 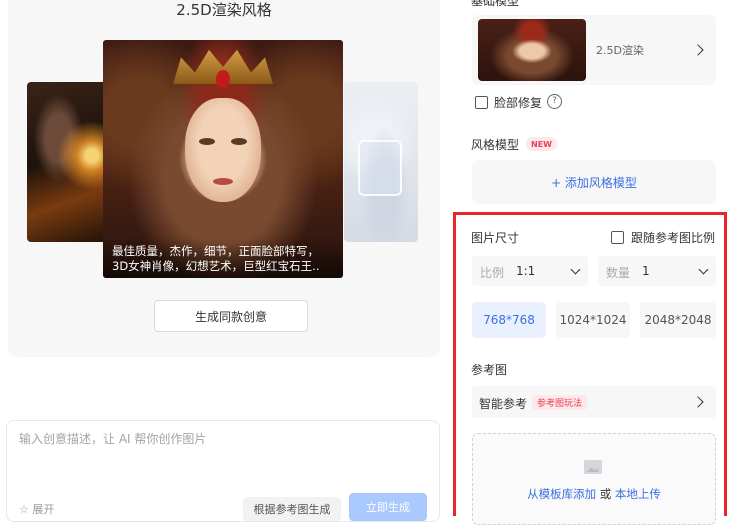 What do you see at coordinates (495, 145) in the screenshot?
I see `style-model-label: 风格模型` at bounding box center [495, 145].